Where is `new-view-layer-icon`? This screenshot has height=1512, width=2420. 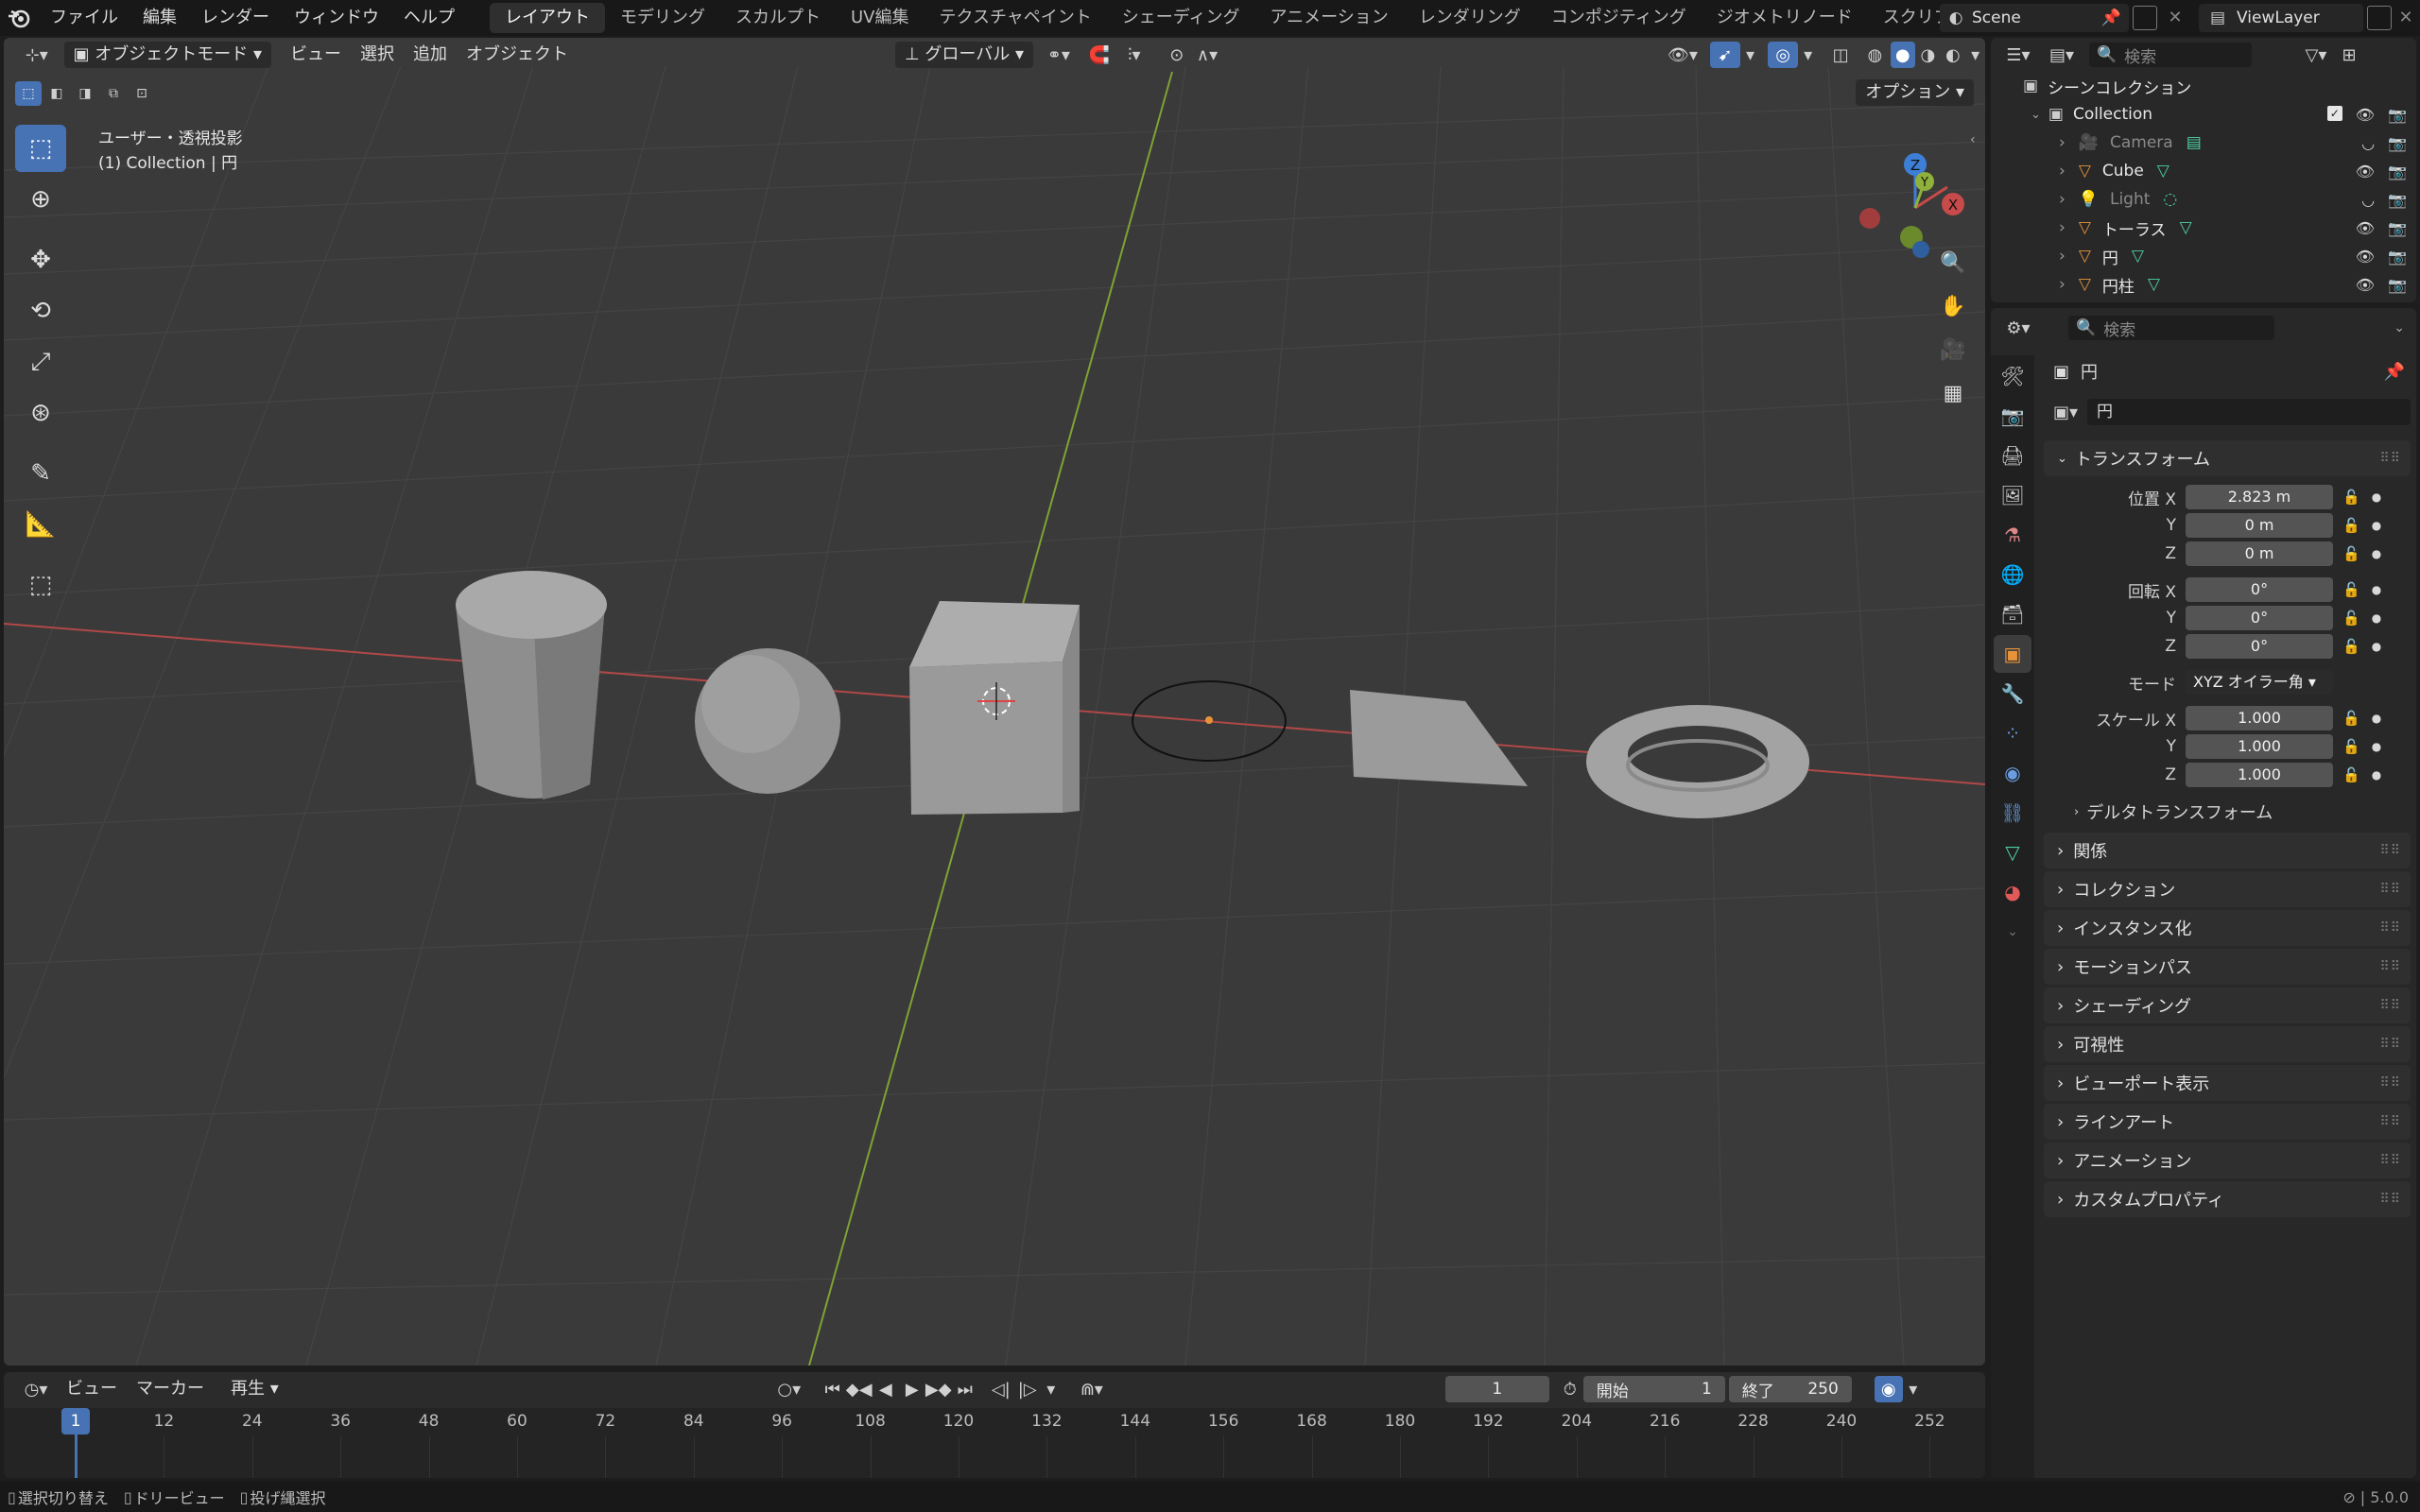 new-view-layer-icon is located at coordinates (2380, 18).